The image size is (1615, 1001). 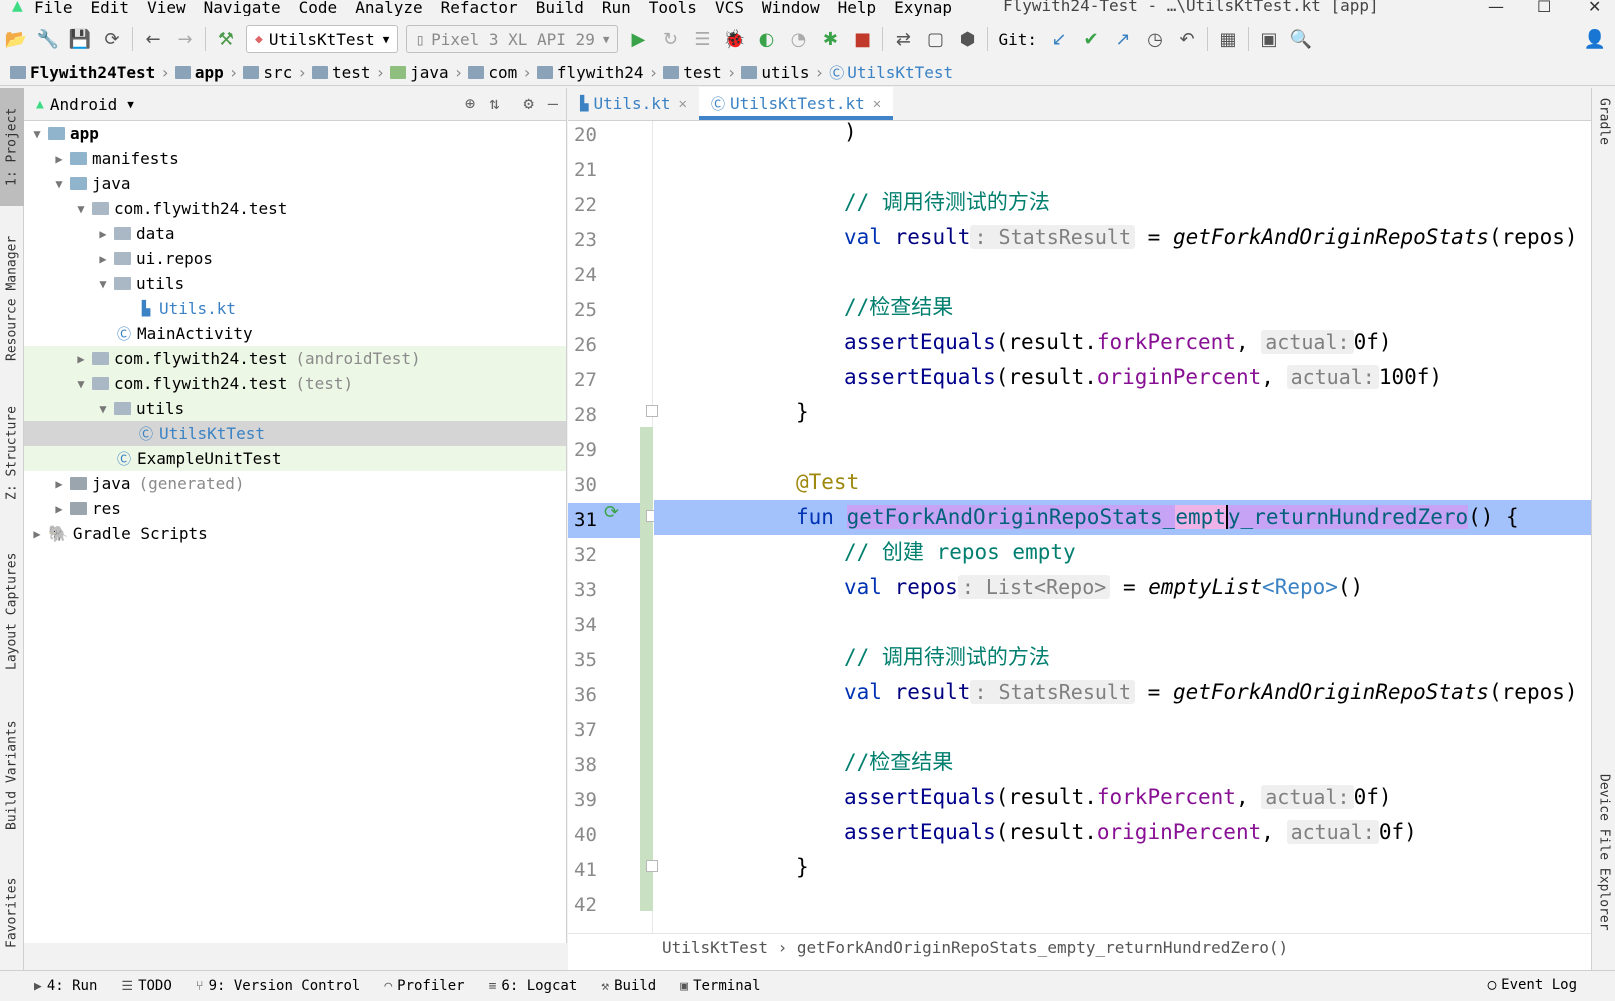 I want to click on collapse-all-icon: ⇅, so click(x=494, y=104).